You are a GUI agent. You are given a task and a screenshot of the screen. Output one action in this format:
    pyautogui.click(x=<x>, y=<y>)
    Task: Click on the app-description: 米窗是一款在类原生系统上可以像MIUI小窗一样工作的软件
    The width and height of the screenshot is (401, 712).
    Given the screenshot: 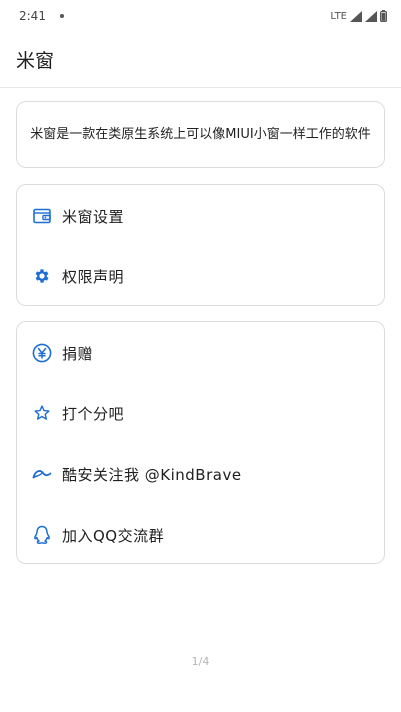 What is the action you would take?
    pyautogui.click(x=200, y=134)
    